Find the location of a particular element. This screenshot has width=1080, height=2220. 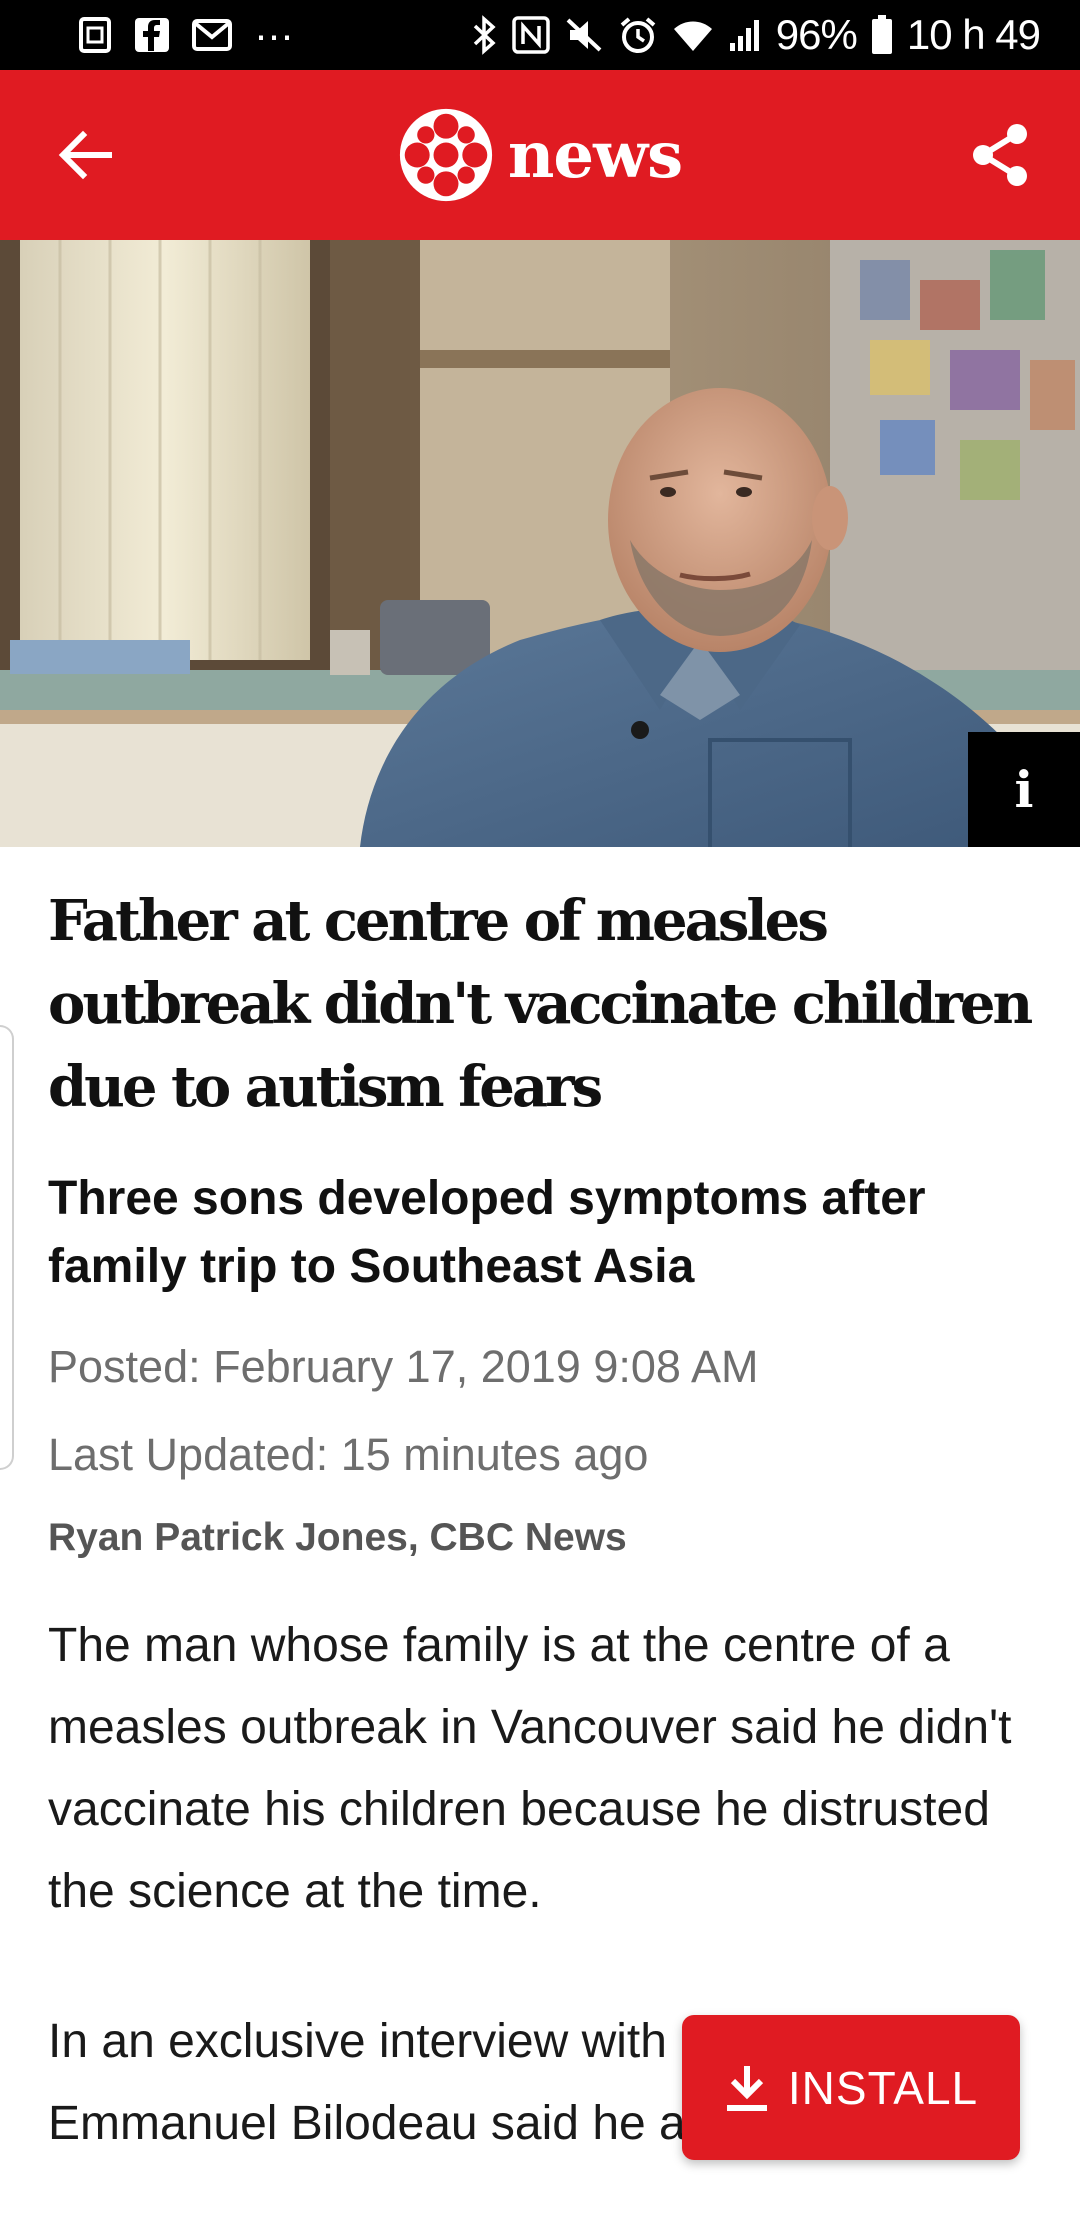

battery-icon is located at coordinates (882, 35).